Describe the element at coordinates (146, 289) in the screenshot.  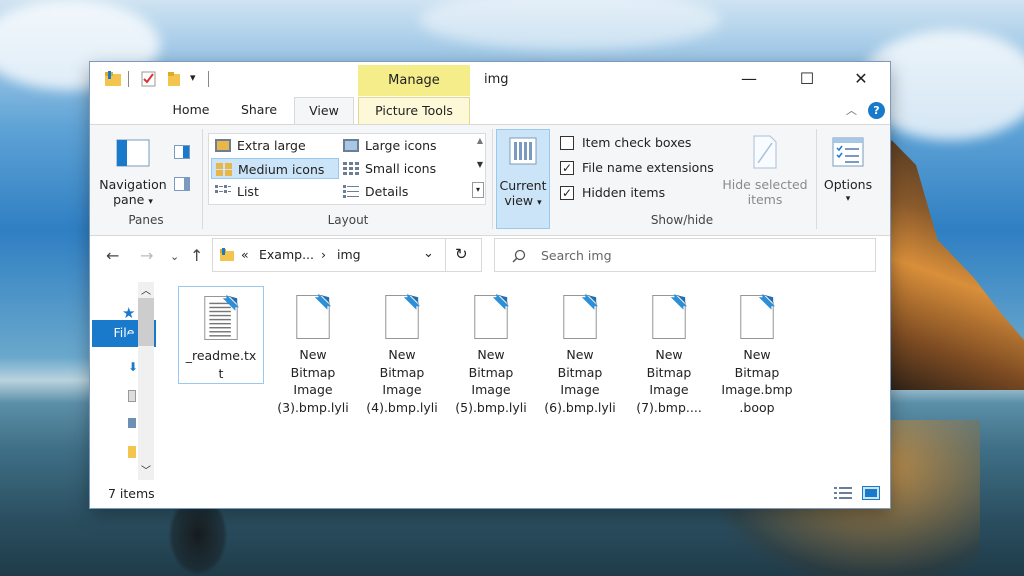
I see `scroll-up-icon: ︿` at that location.